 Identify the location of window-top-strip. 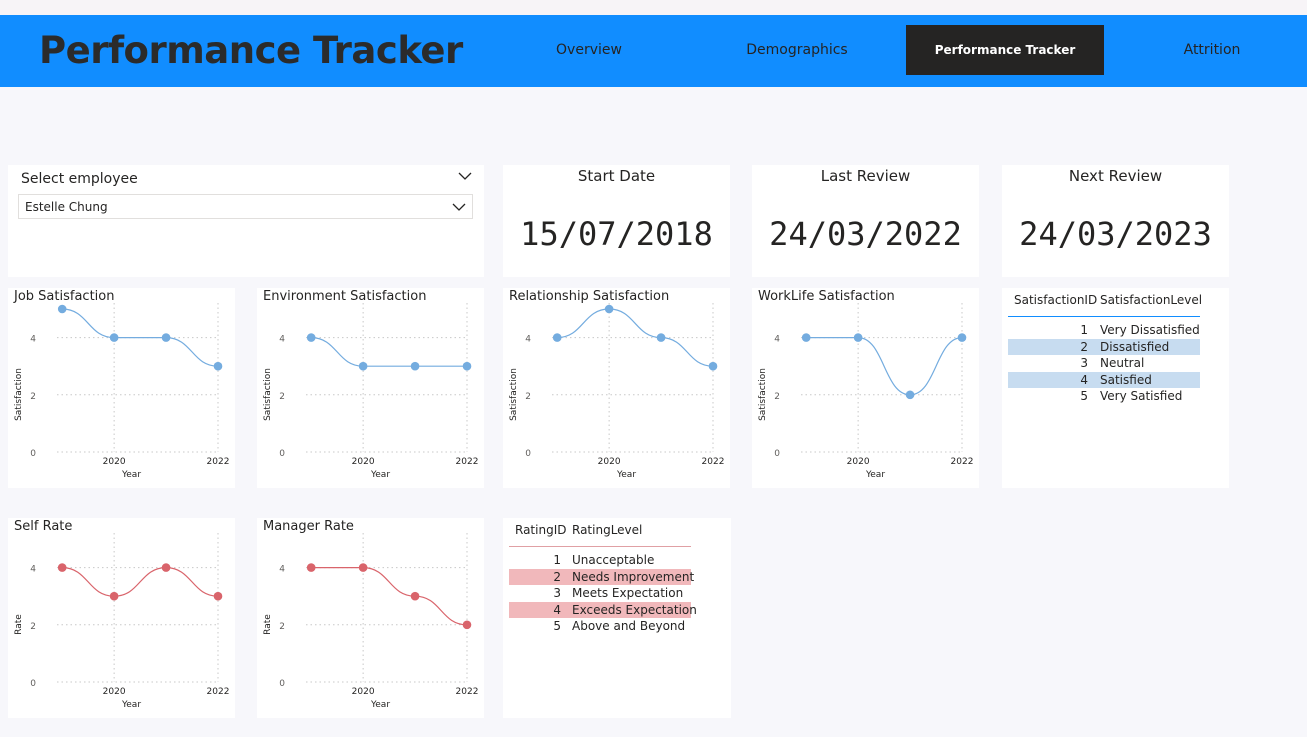
(653, 7).